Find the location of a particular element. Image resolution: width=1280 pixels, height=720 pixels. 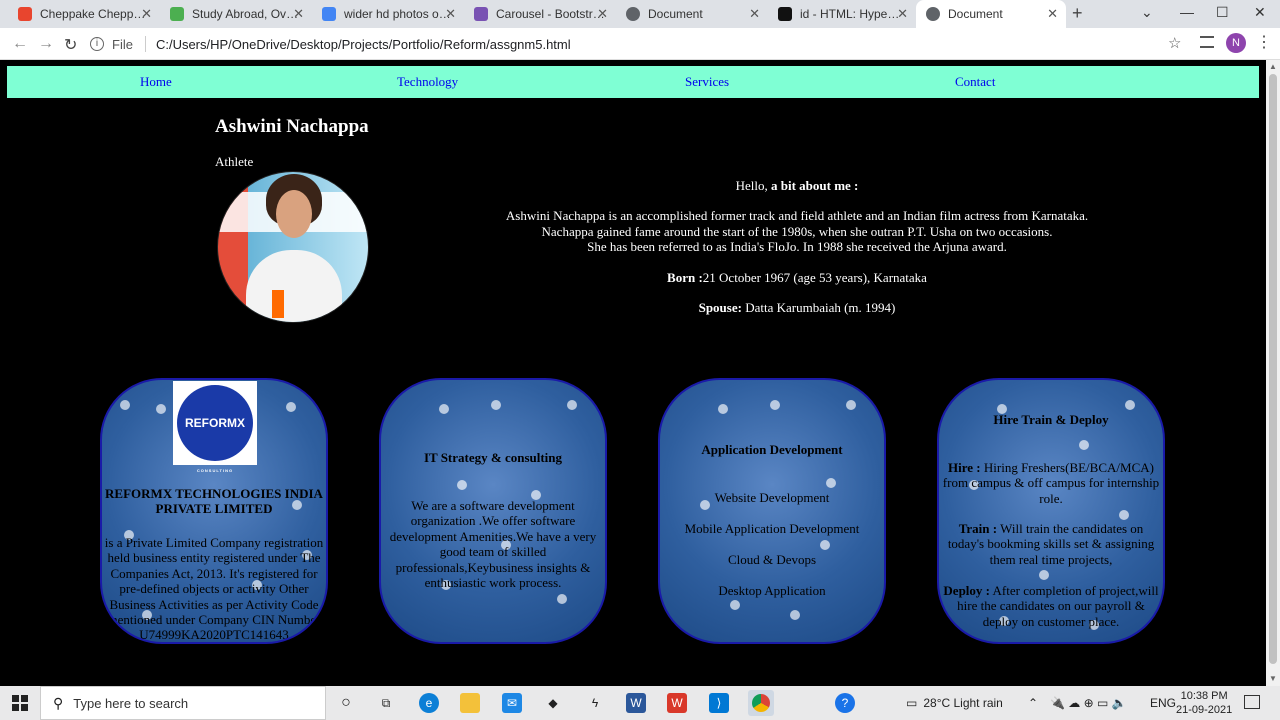

info-icon: i is located at coordinates (97, 44).